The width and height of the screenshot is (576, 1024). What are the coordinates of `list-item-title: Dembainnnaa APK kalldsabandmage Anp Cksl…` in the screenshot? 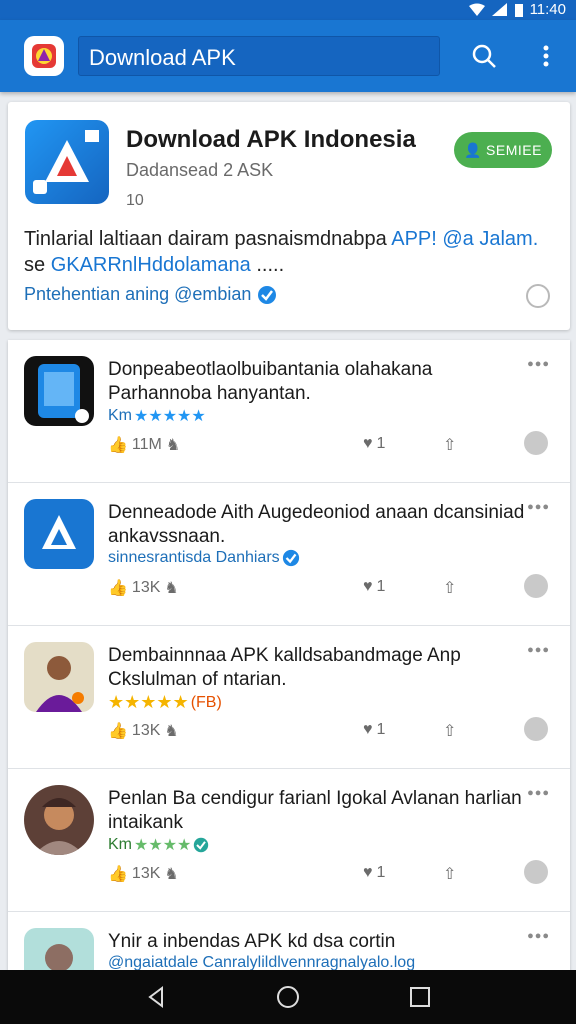 It's located at (318, 668).